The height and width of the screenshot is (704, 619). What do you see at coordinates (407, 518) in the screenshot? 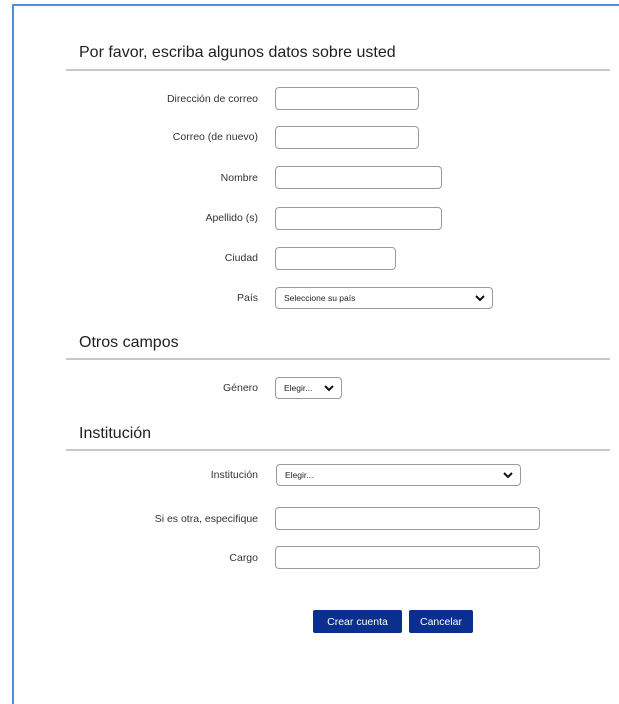
I see `other-institution-field` at bounding box center [407, 518].